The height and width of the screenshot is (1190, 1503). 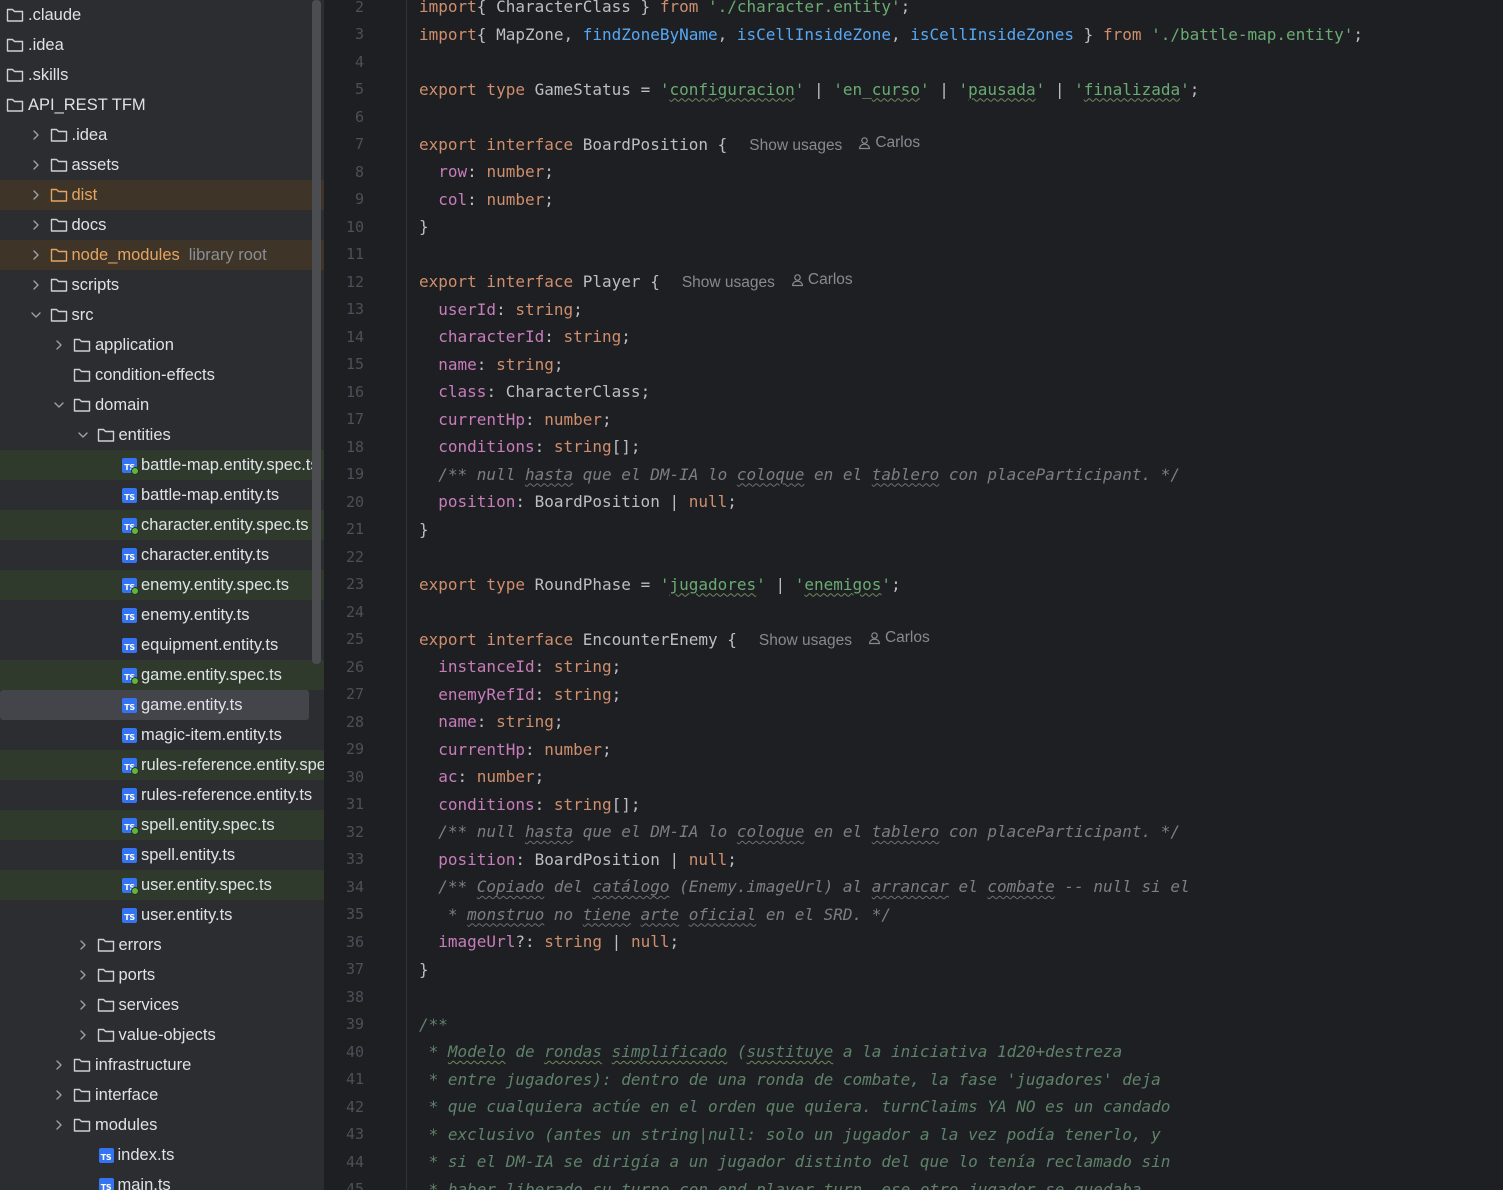 I want to click on code-line: 14 characterId: string;, so click(x=913, y=336).